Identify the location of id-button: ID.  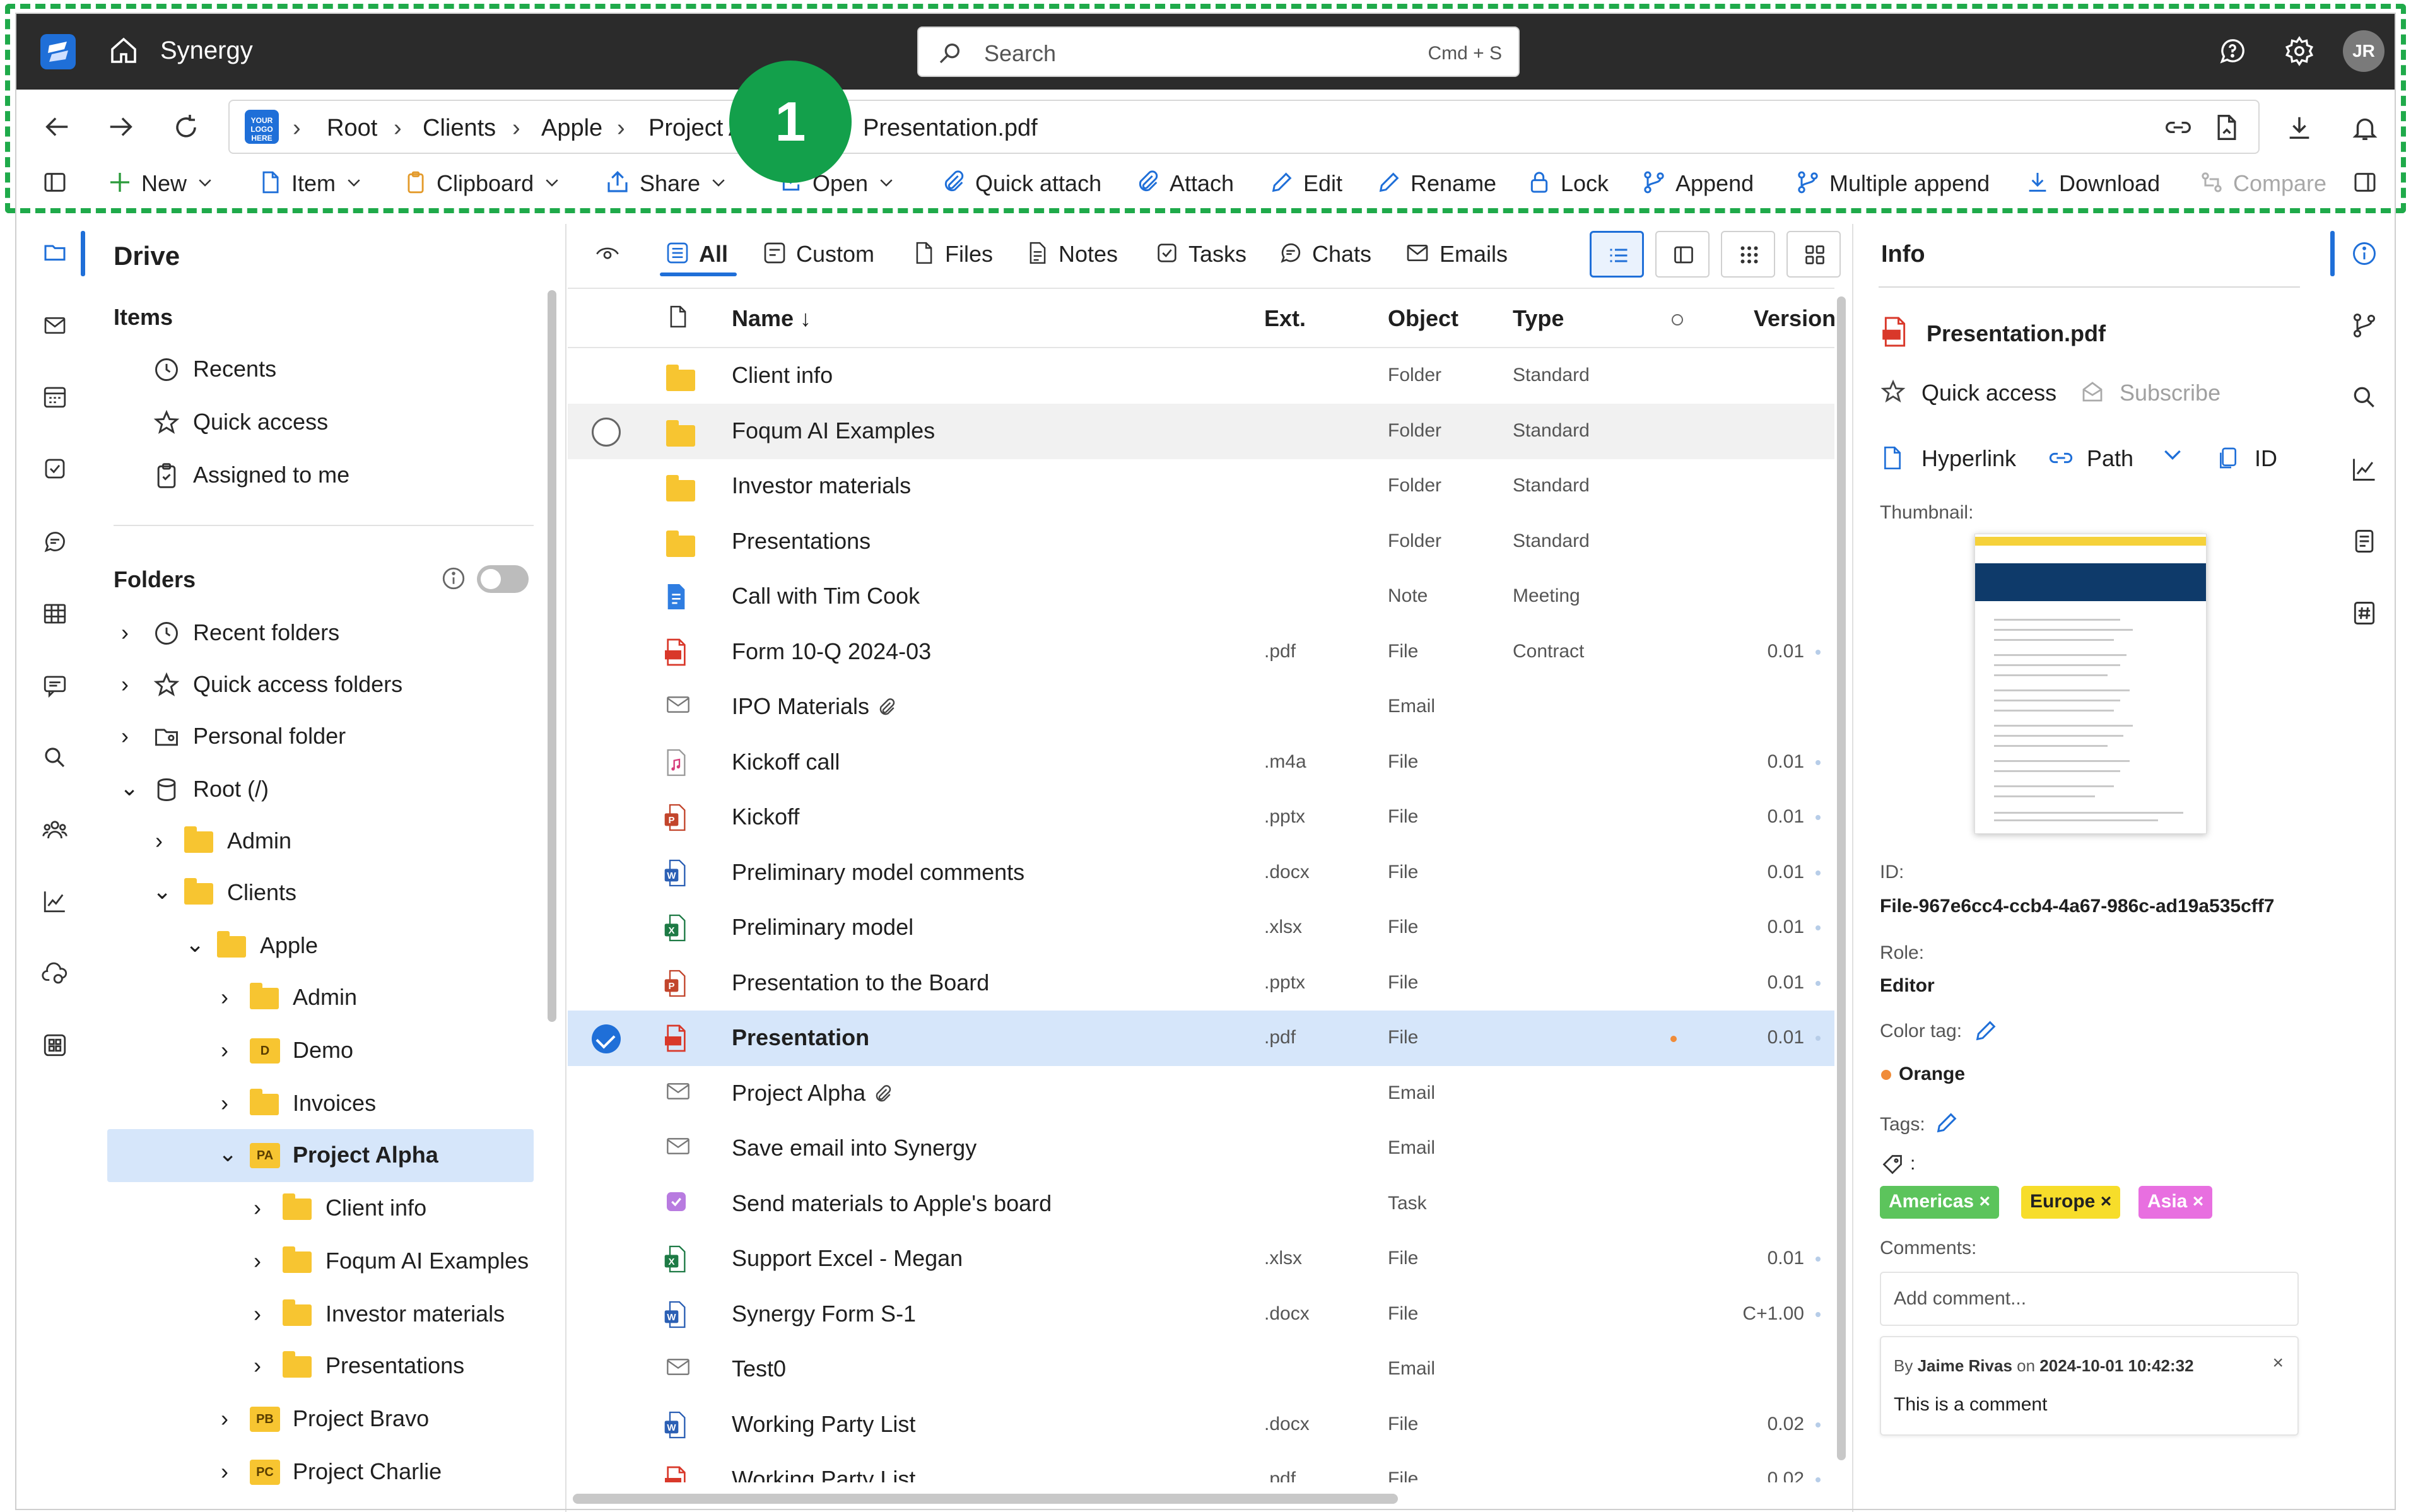
(2266, 458).